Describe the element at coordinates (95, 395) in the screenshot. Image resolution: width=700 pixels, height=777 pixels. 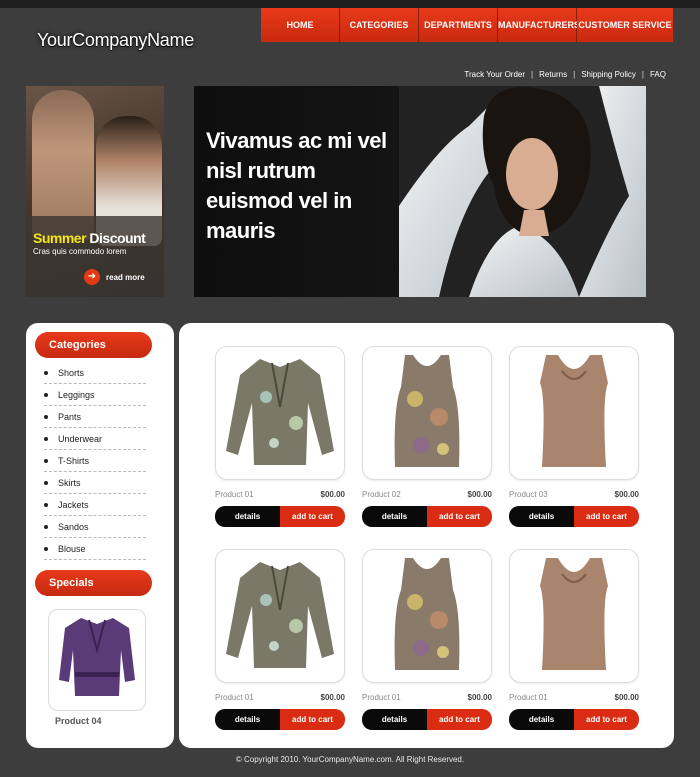
I see `category-item-leggings: Leggings` at that location.